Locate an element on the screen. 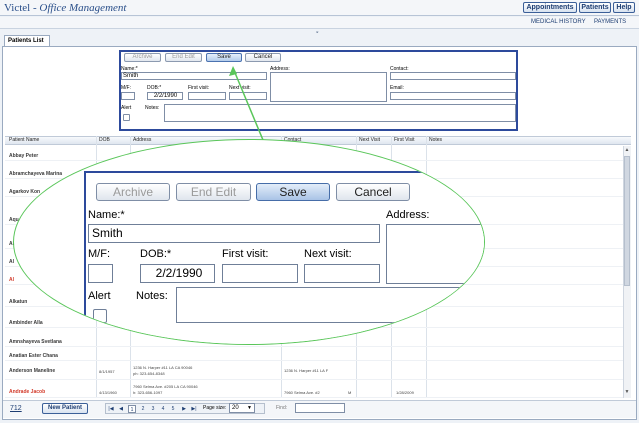 This screenshot has width=639, height=423. zoom-name-field: Smith is located at coordinates (234, 233).